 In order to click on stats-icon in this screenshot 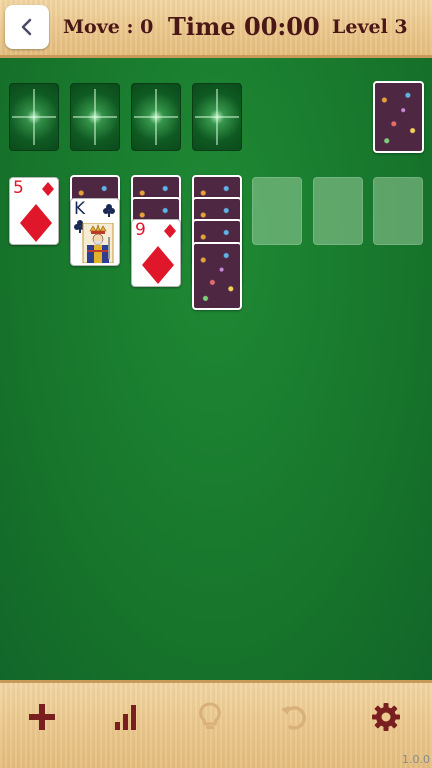, I will do `click(125, 717)`.